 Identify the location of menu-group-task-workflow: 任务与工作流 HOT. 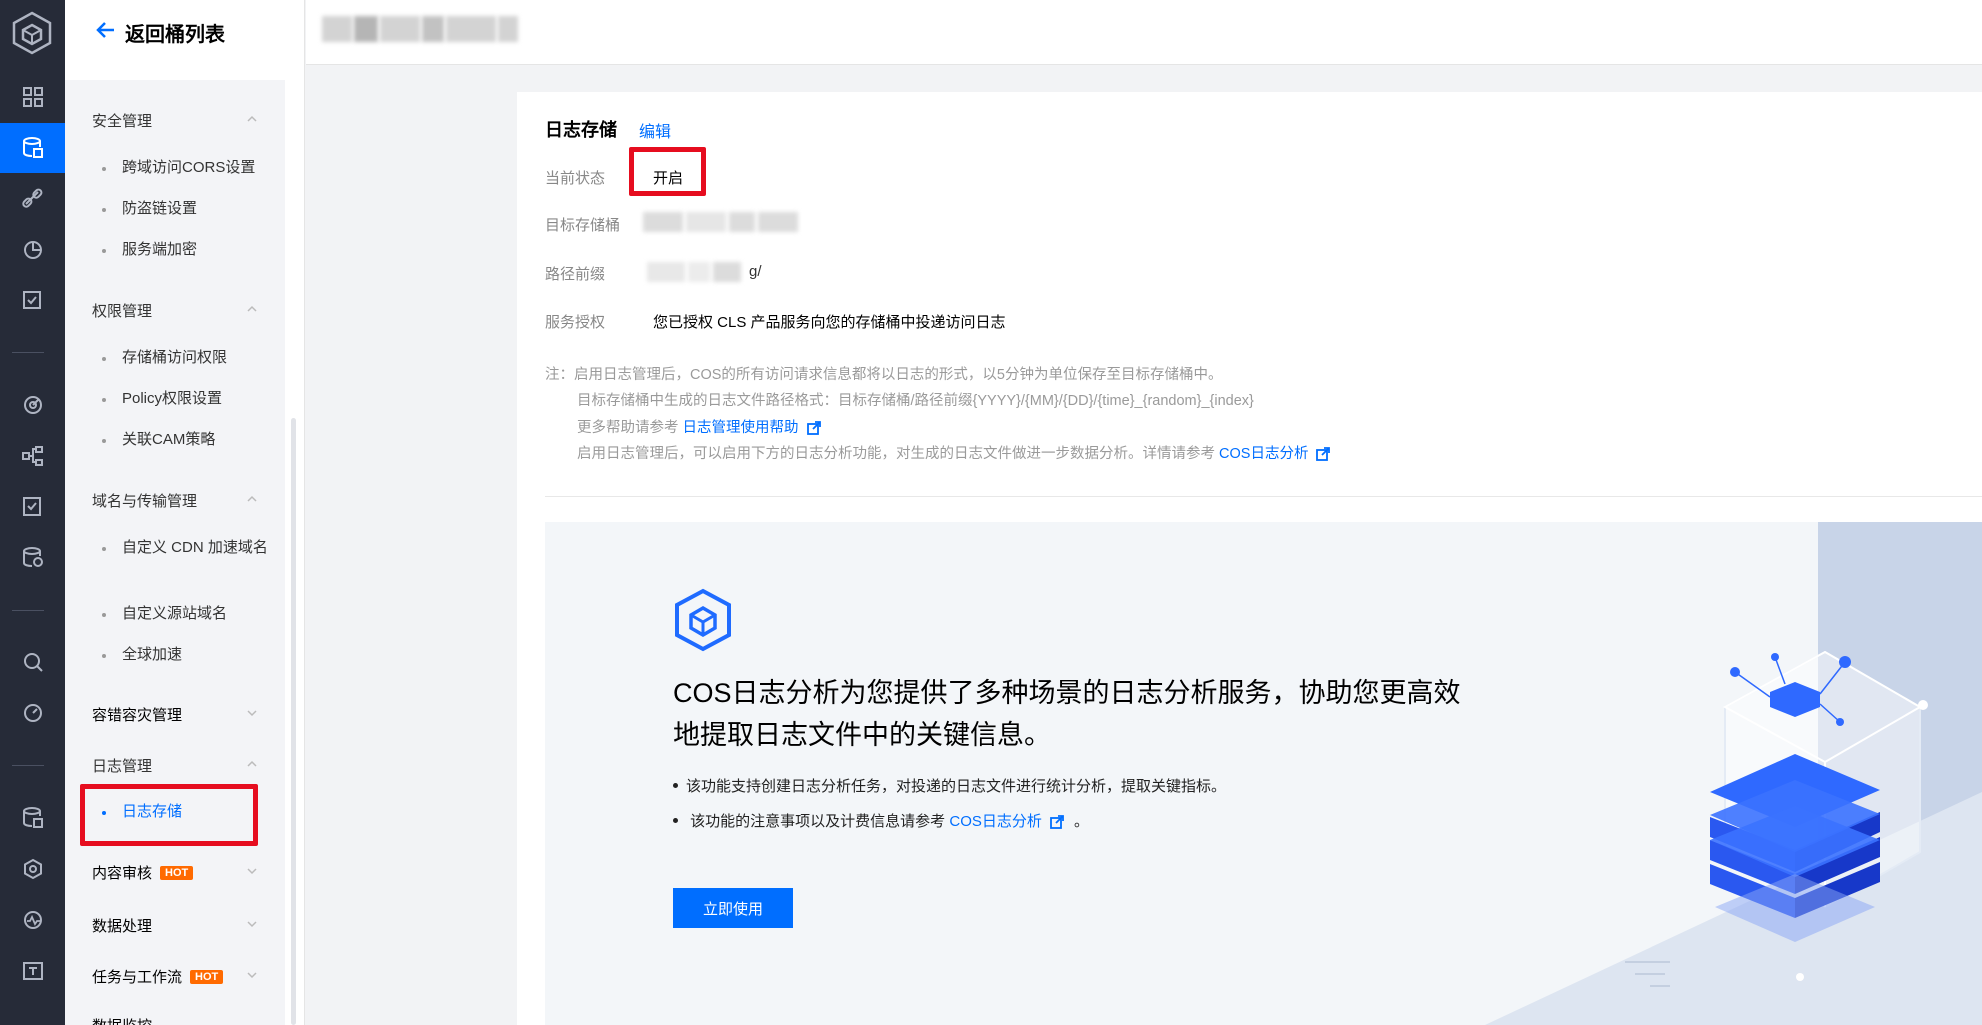
(158, 976).